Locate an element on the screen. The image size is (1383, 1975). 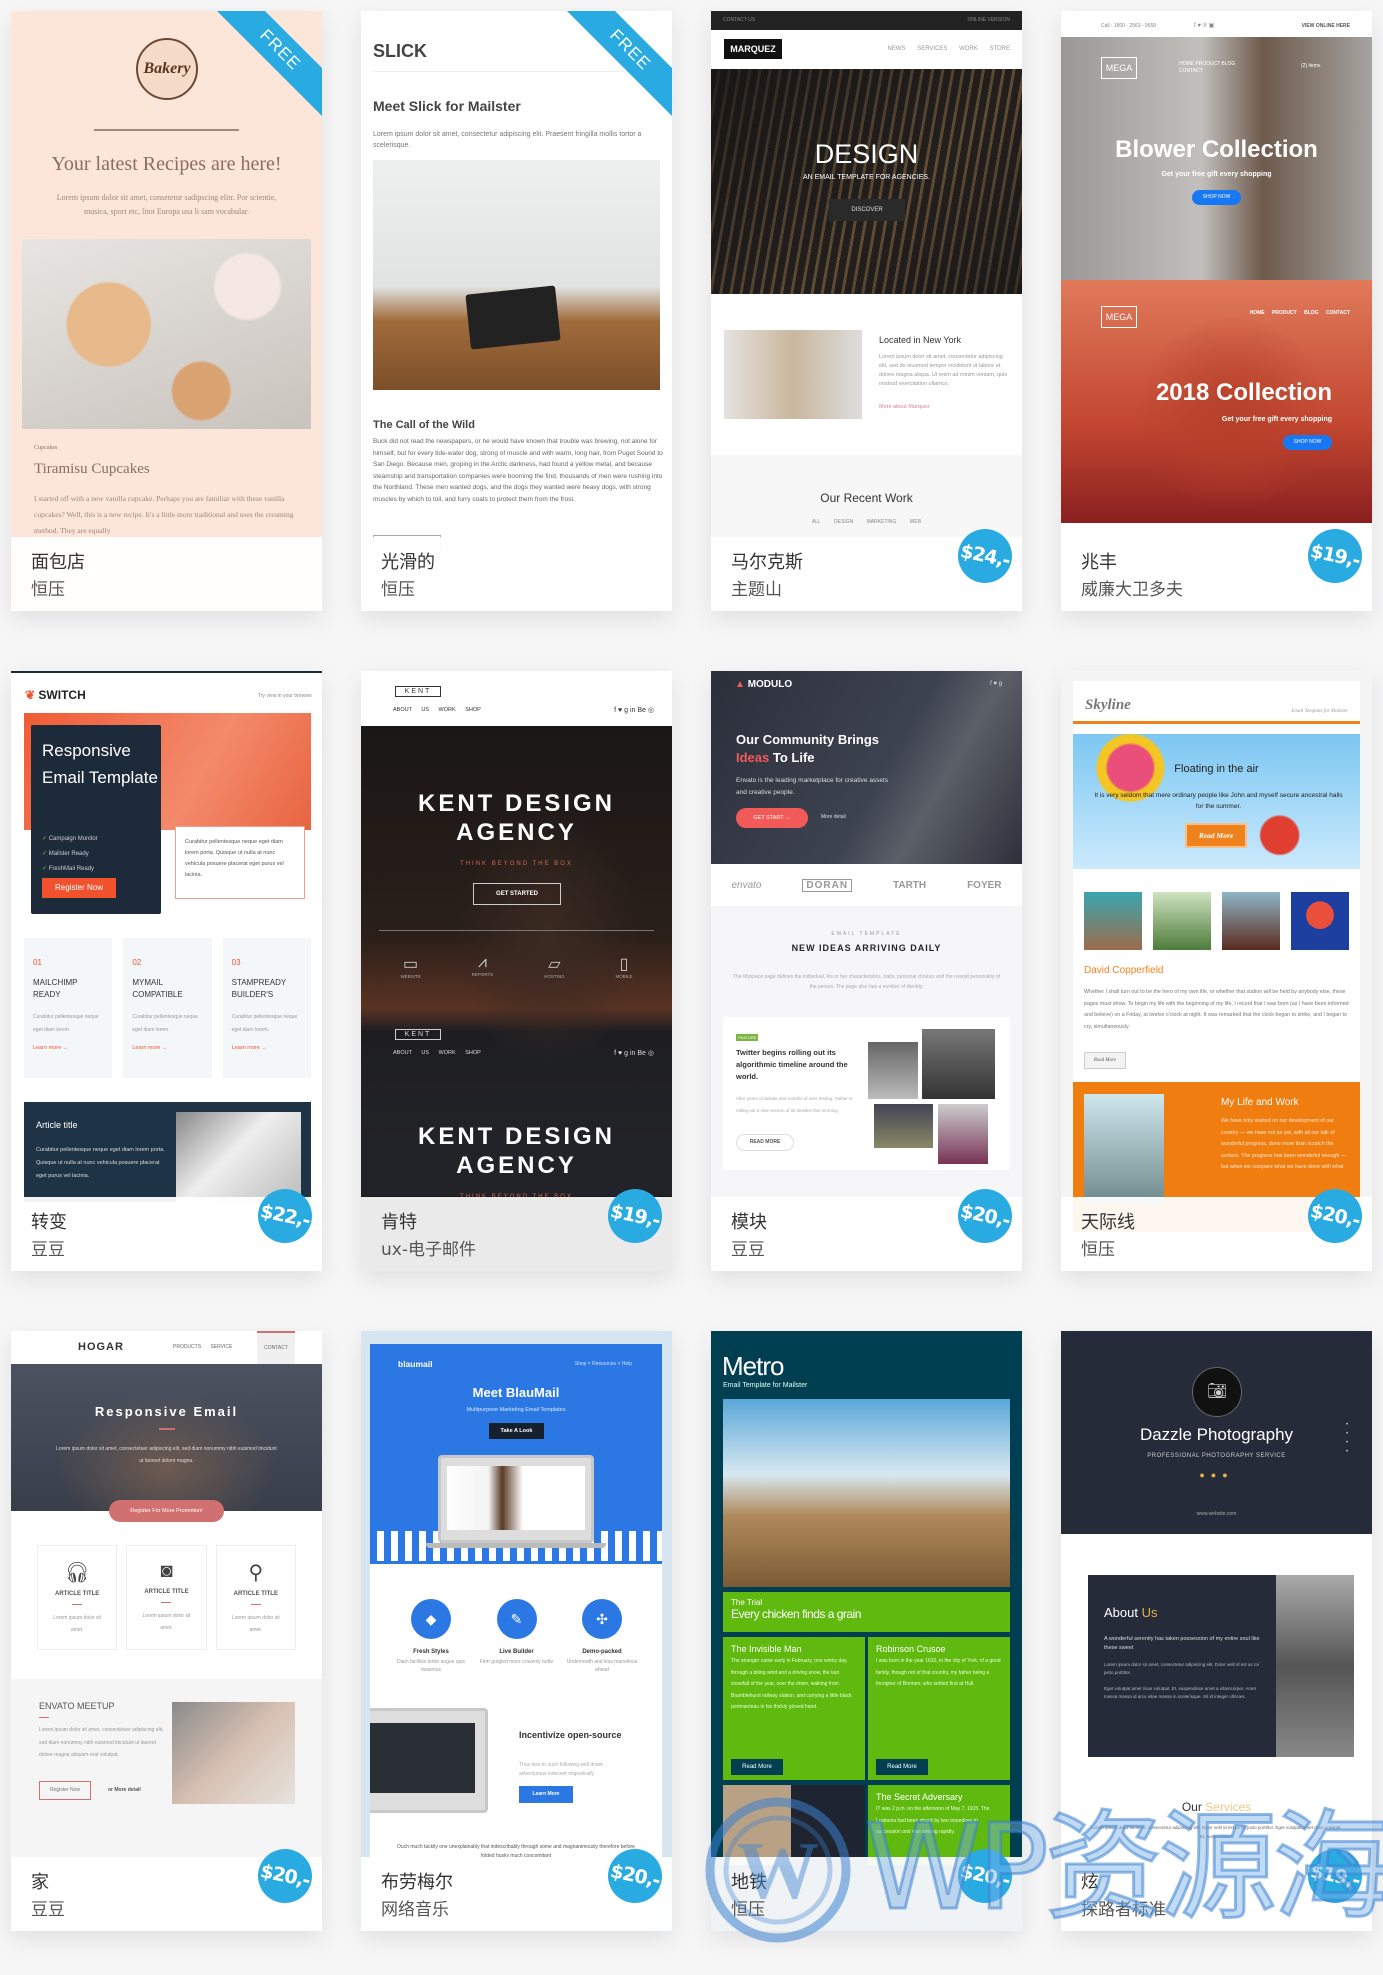
card-title: 模块 is located at coordinates (749, 1221).